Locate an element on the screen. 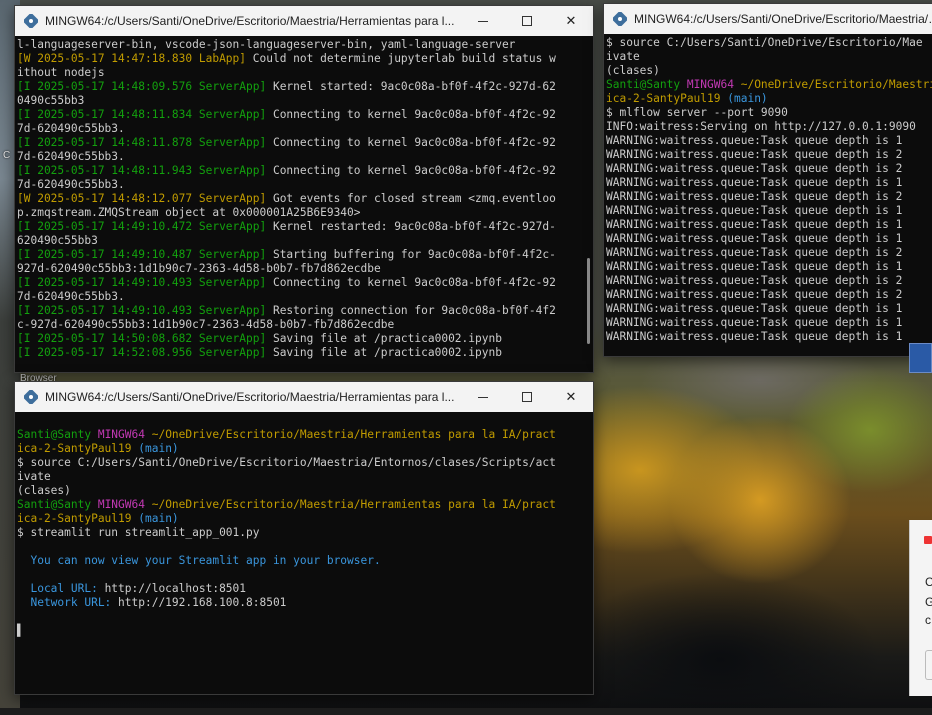 This screenshot has width=932, height=715. desktop-icon-label: C is located at coordinates (6, 155).